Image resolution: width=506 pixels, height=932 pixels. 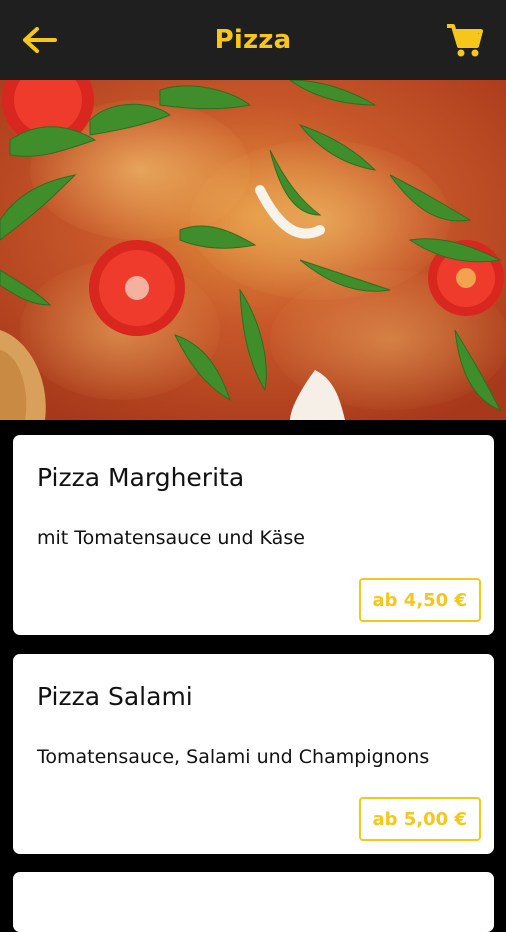 I want to click on menu-item-title: Pizza Salami, so click(x=115, y=696).